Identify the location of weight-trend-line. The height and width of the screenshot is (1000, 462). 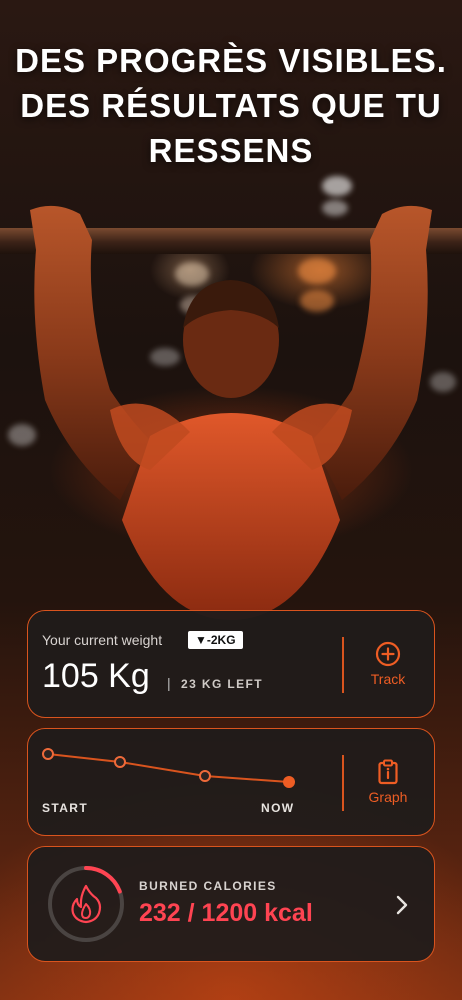
(168, 768).